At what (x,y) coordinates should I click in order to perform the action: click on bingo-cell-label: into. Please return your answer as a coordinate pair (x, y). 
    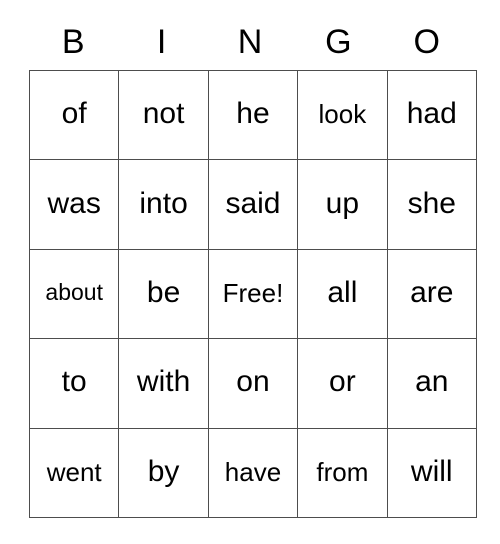
    Looking at the image, I should click on (163, 203).